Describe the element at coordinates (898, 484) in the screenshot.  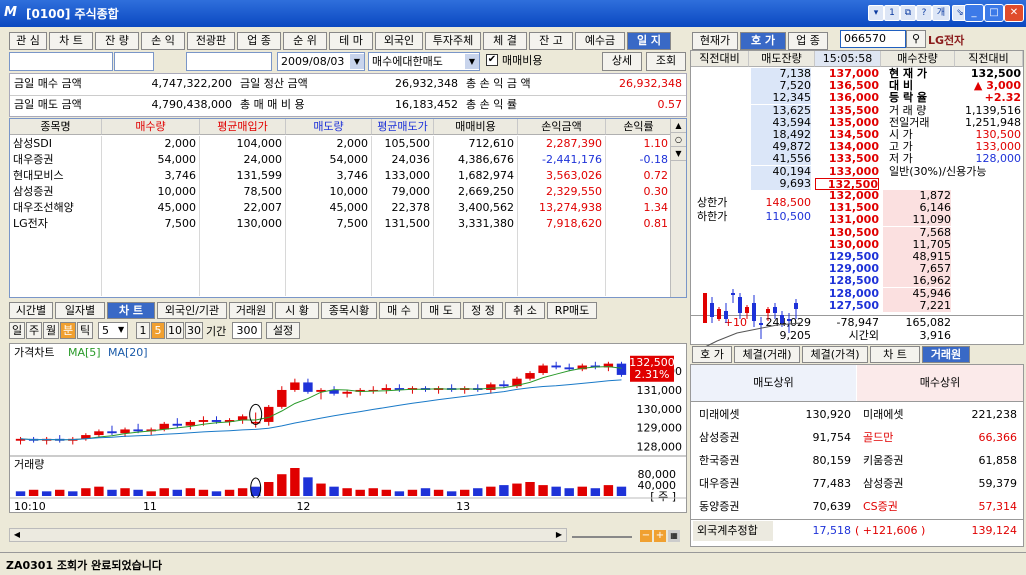
I see `buy-broker-name: 삼성증권` at that location.